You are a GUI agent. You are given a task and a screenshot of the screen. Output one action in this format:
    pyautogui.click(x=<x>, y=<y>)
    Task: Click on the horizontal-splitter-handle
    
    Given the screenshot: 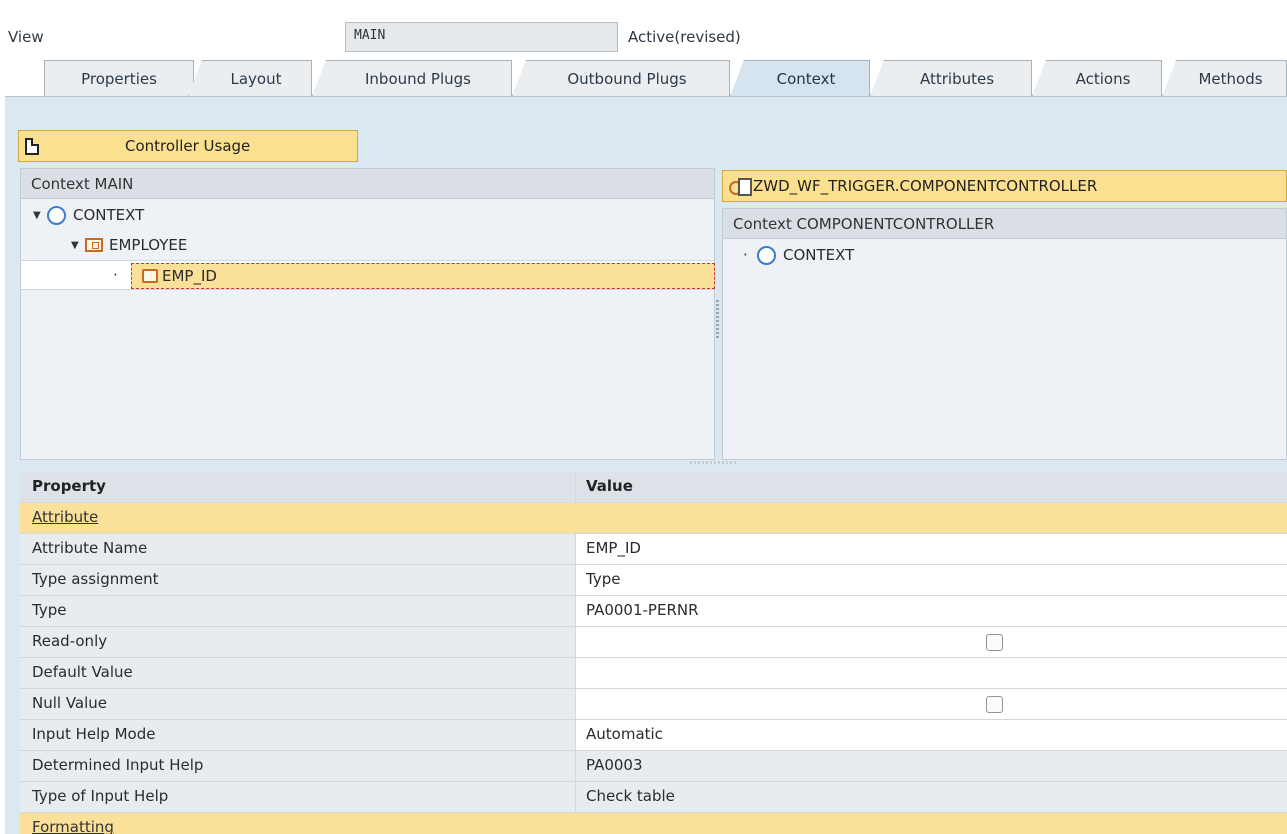 What is the action you would take?
    pyautogui.click(x=714, y=462)
    